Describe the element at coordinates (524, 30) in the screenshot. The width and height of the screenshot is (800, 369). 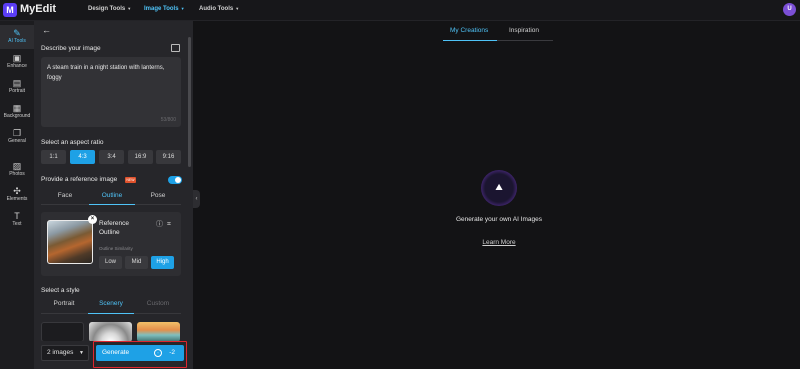
I see `tab-inspiration: Inspiration` at that location.